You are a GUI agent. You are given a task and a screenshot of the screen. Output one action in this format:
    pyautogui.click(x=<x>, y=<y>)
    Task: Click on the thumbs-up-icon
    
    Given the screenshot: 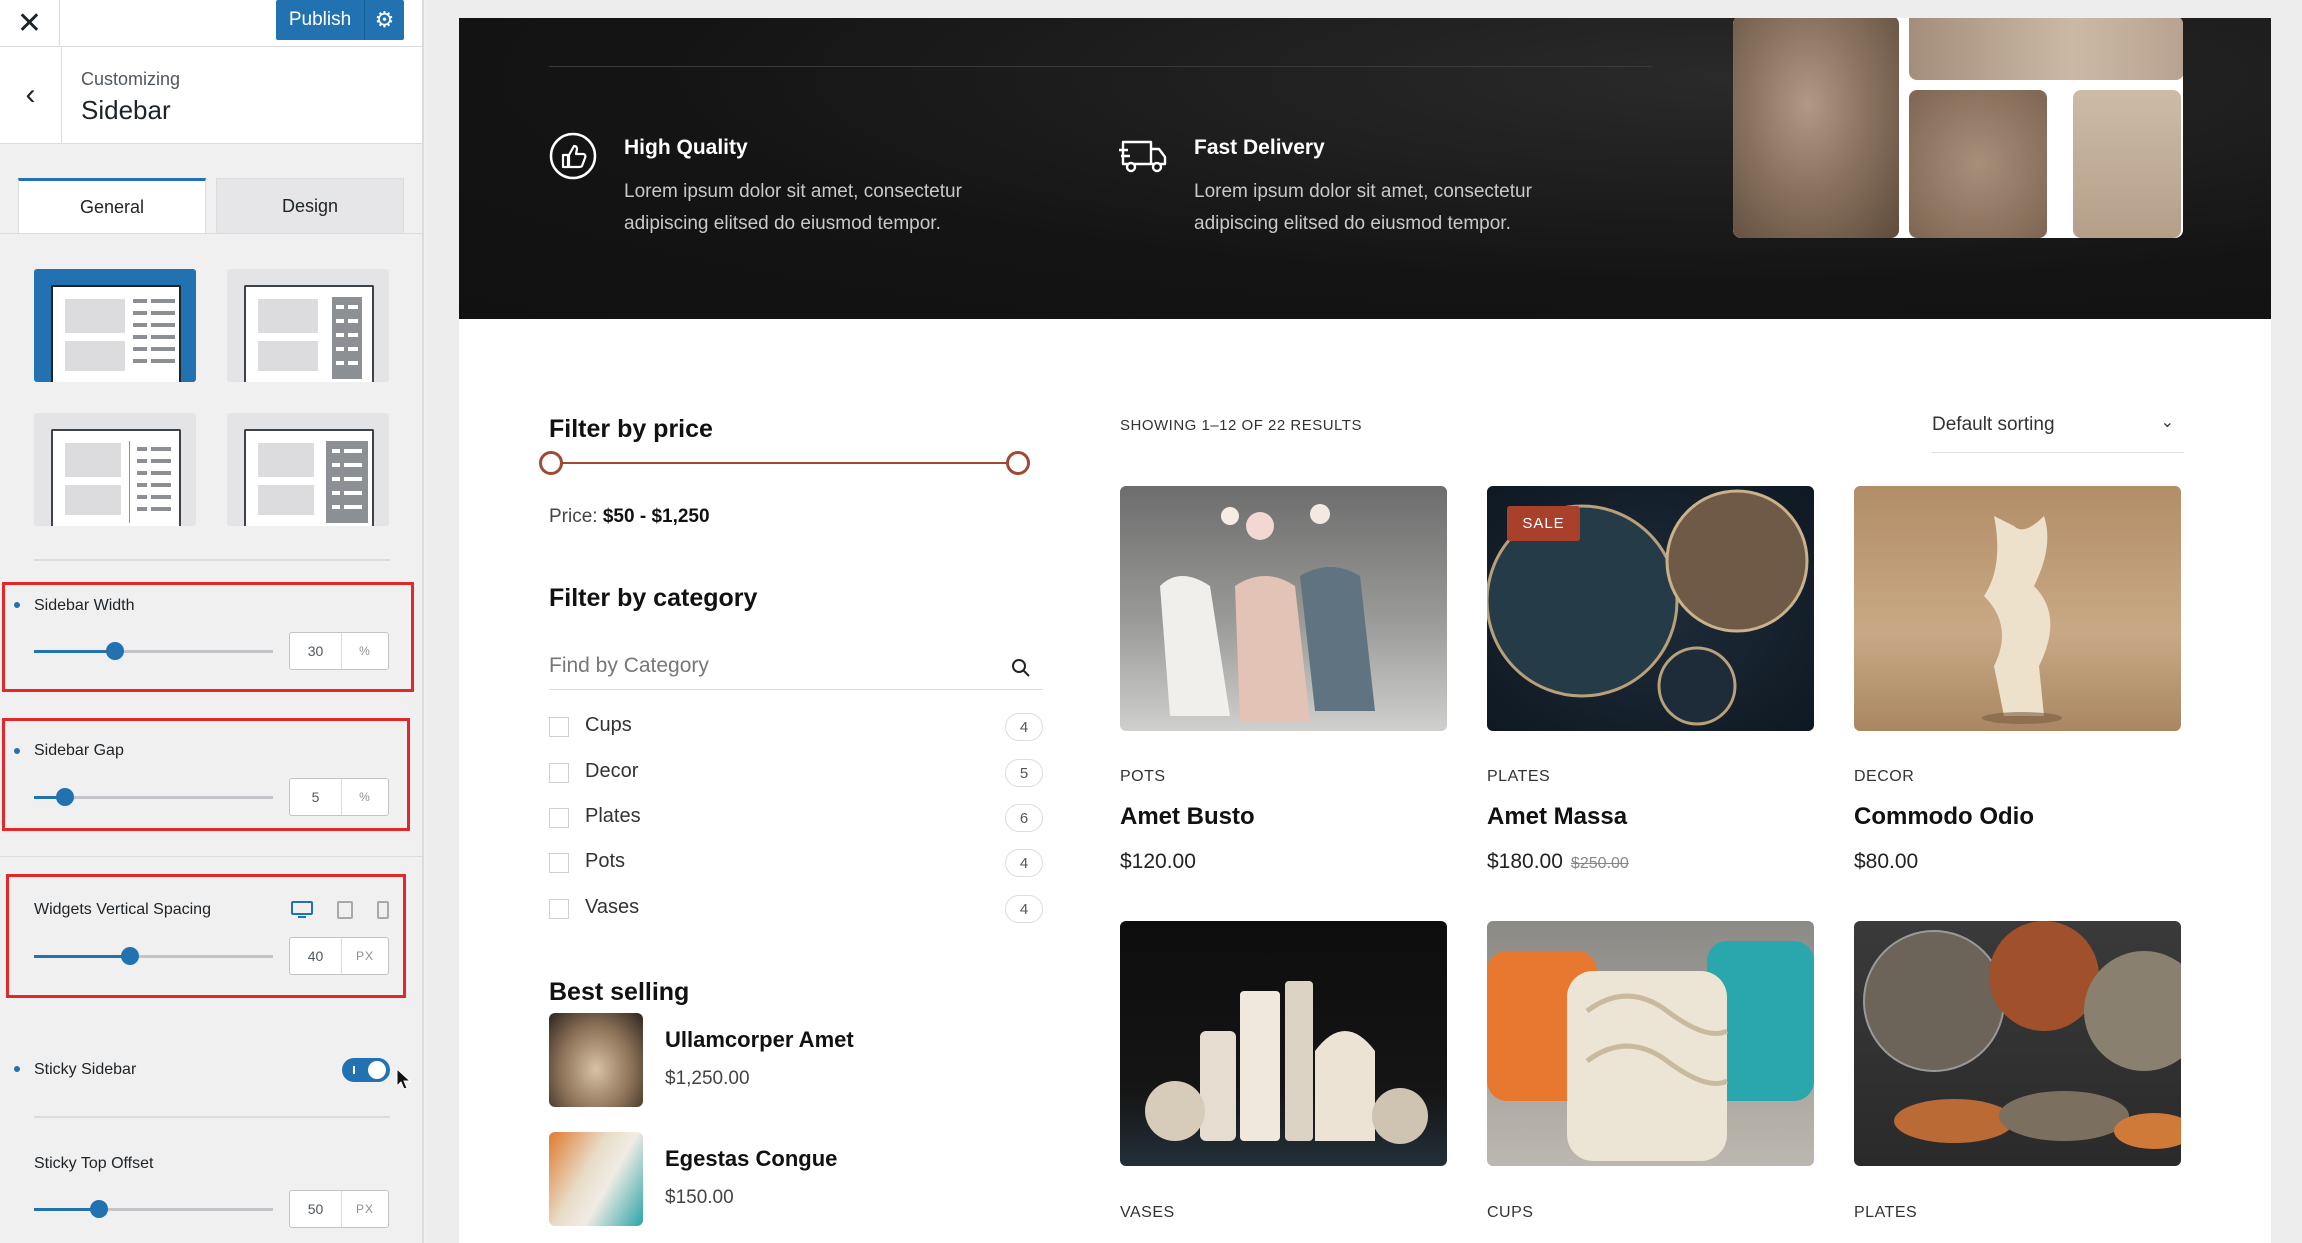 What is the action you would take?
    pyautogui.click(x=573, y=158)
    